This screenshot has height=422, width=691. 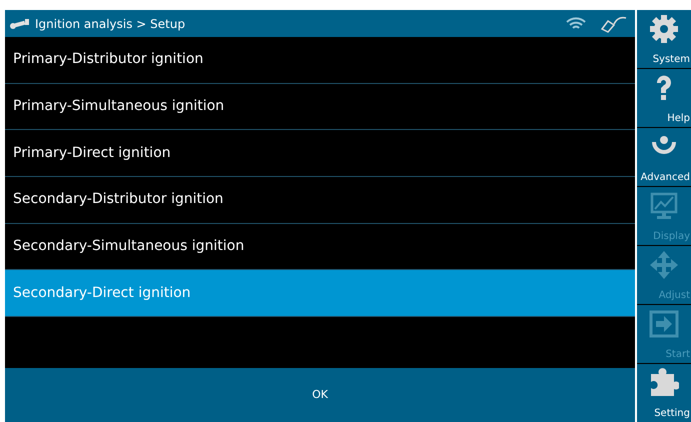 I want to click on sidebar-button: Help, so click(x=664, y=98).